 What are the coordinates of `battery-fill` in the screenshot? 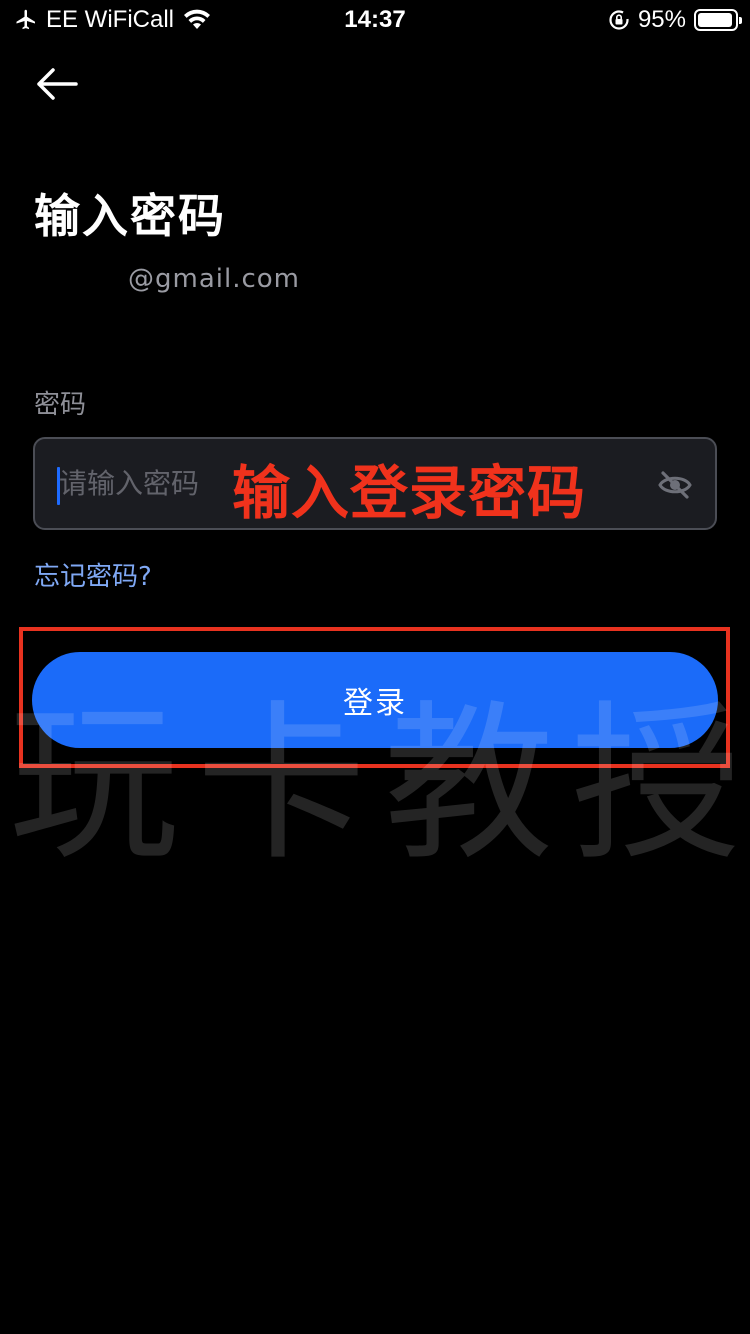 It's located at (715, 20).